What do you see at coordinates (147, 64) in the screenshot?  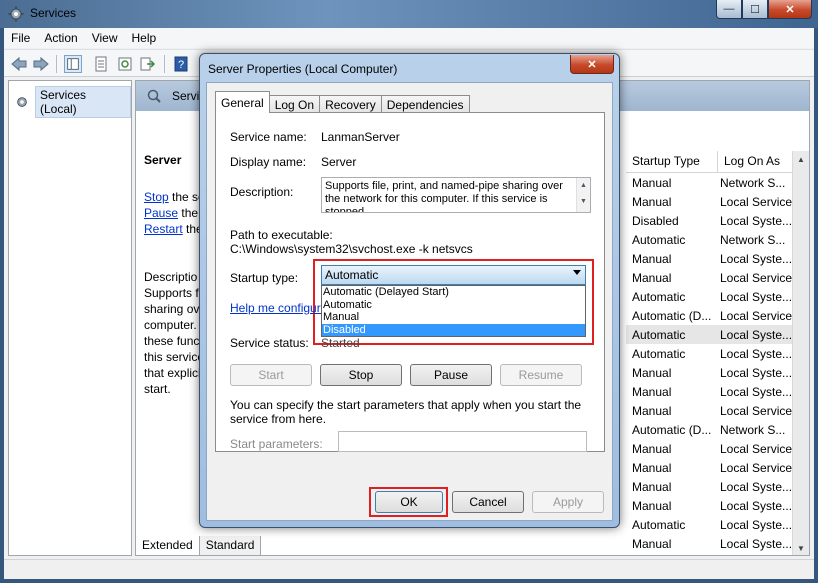 I see `export-list-icon` at bounding box center [147, 64].